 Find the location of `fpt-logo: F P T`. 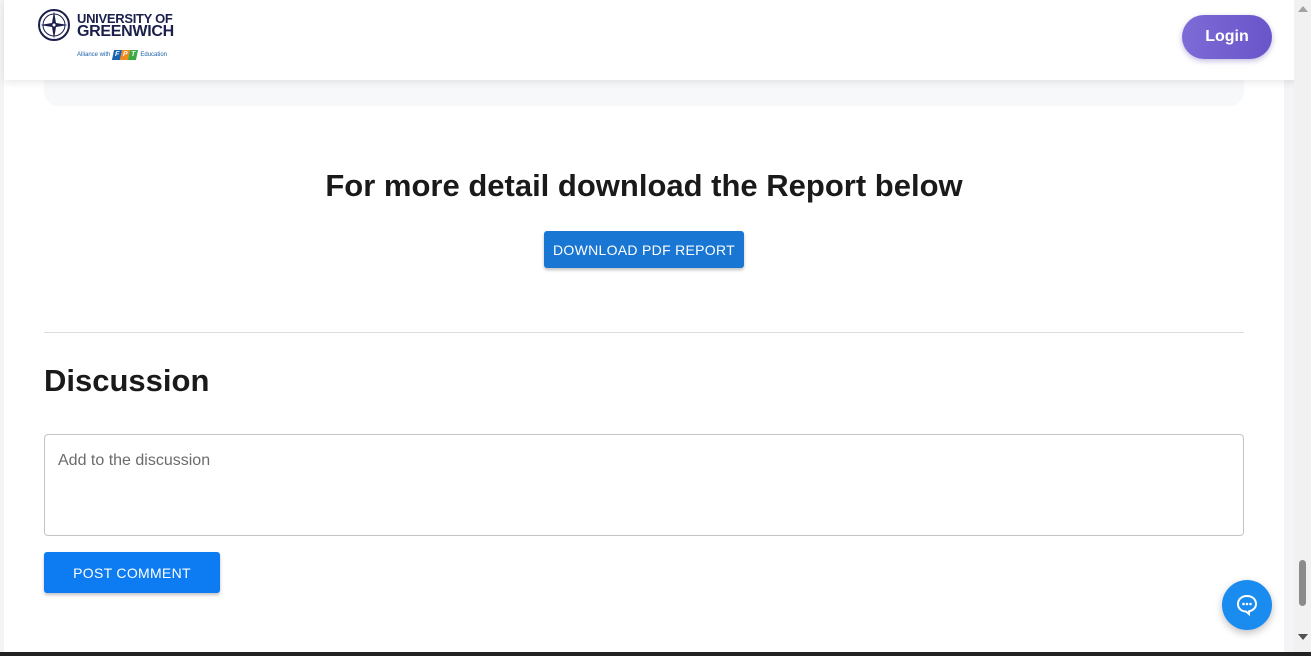

fpt-logo: F P T is located at coordinates (125, 55).